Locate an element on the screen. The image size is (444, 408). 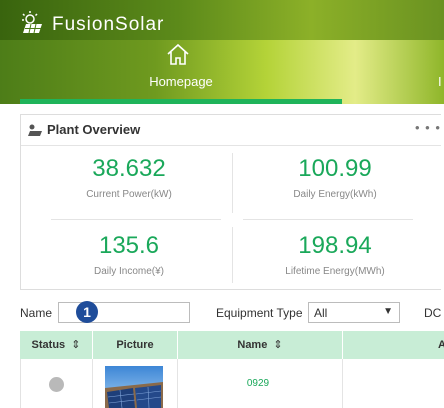
active-tab-indicator is located at coordinates (181, 101).